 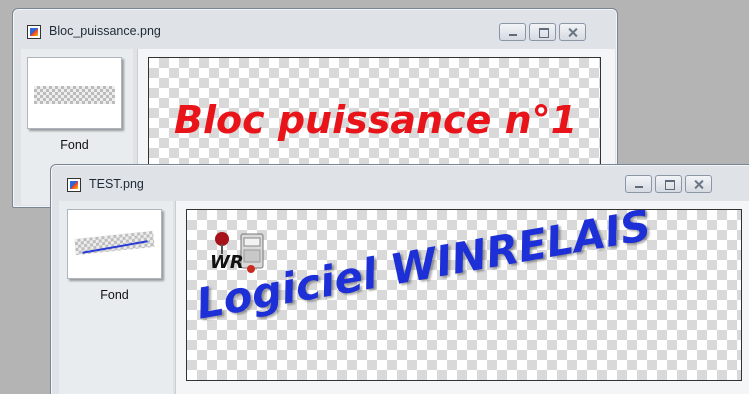 What do you see at coordinates (227, 262) in the screenshot?
I see `logo-text: WR` at bounding box center [227, 262].